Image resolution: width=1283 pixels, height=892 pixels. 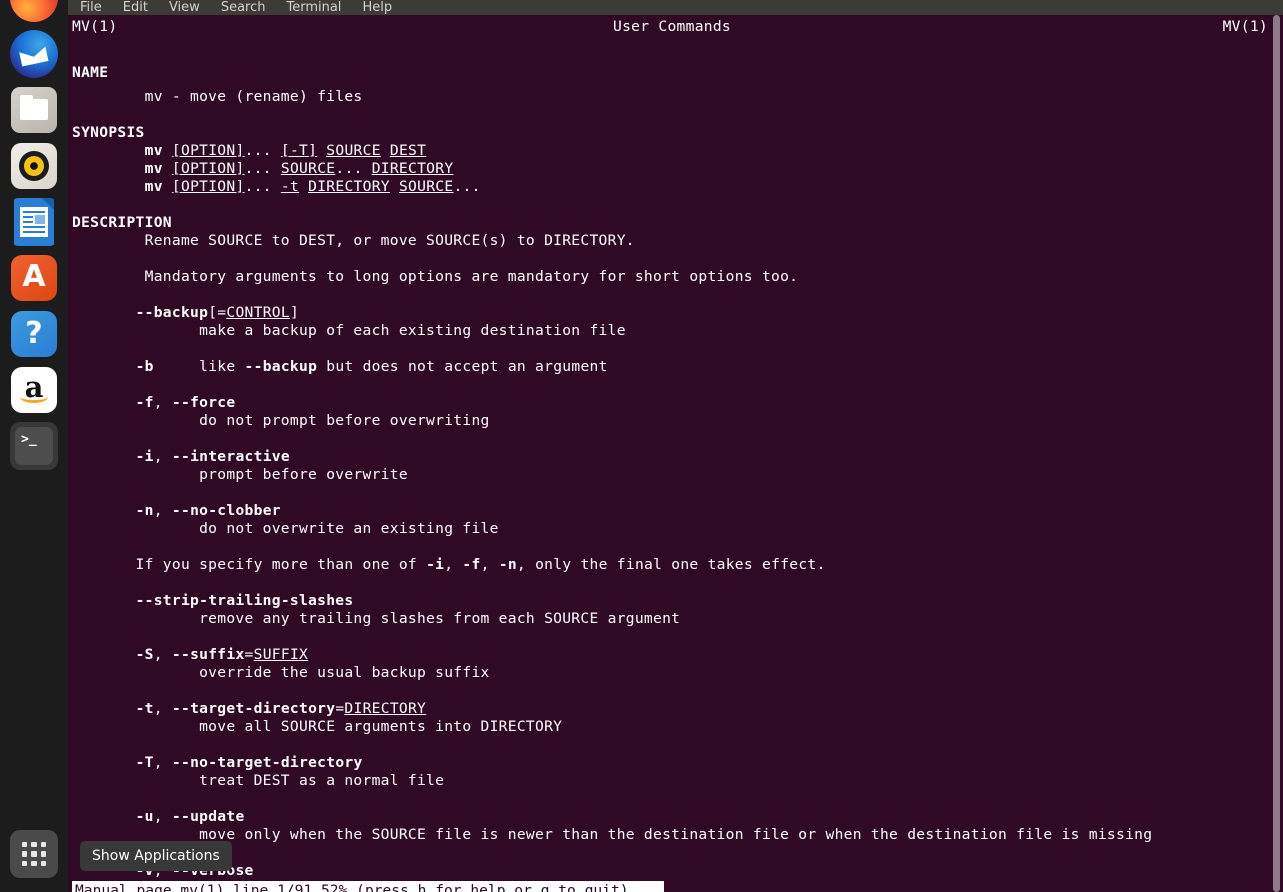 What do you see at coordinates (135, 7) in the screenshot?
I see `menu-edit: Edit` at bounding box center [135, 7].